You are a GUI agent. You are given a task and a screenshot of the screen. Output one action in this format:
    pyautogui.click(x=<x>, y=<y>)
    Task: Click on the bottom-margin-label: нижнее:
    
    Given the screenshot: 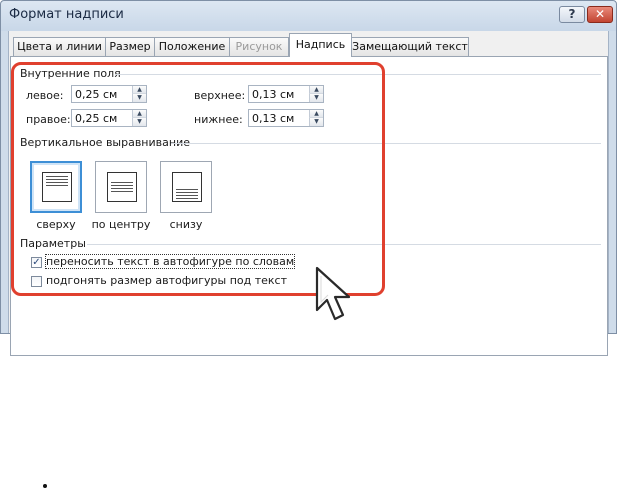 What is the action you would take?
    pyautogui.click(x=218, y=119)
    